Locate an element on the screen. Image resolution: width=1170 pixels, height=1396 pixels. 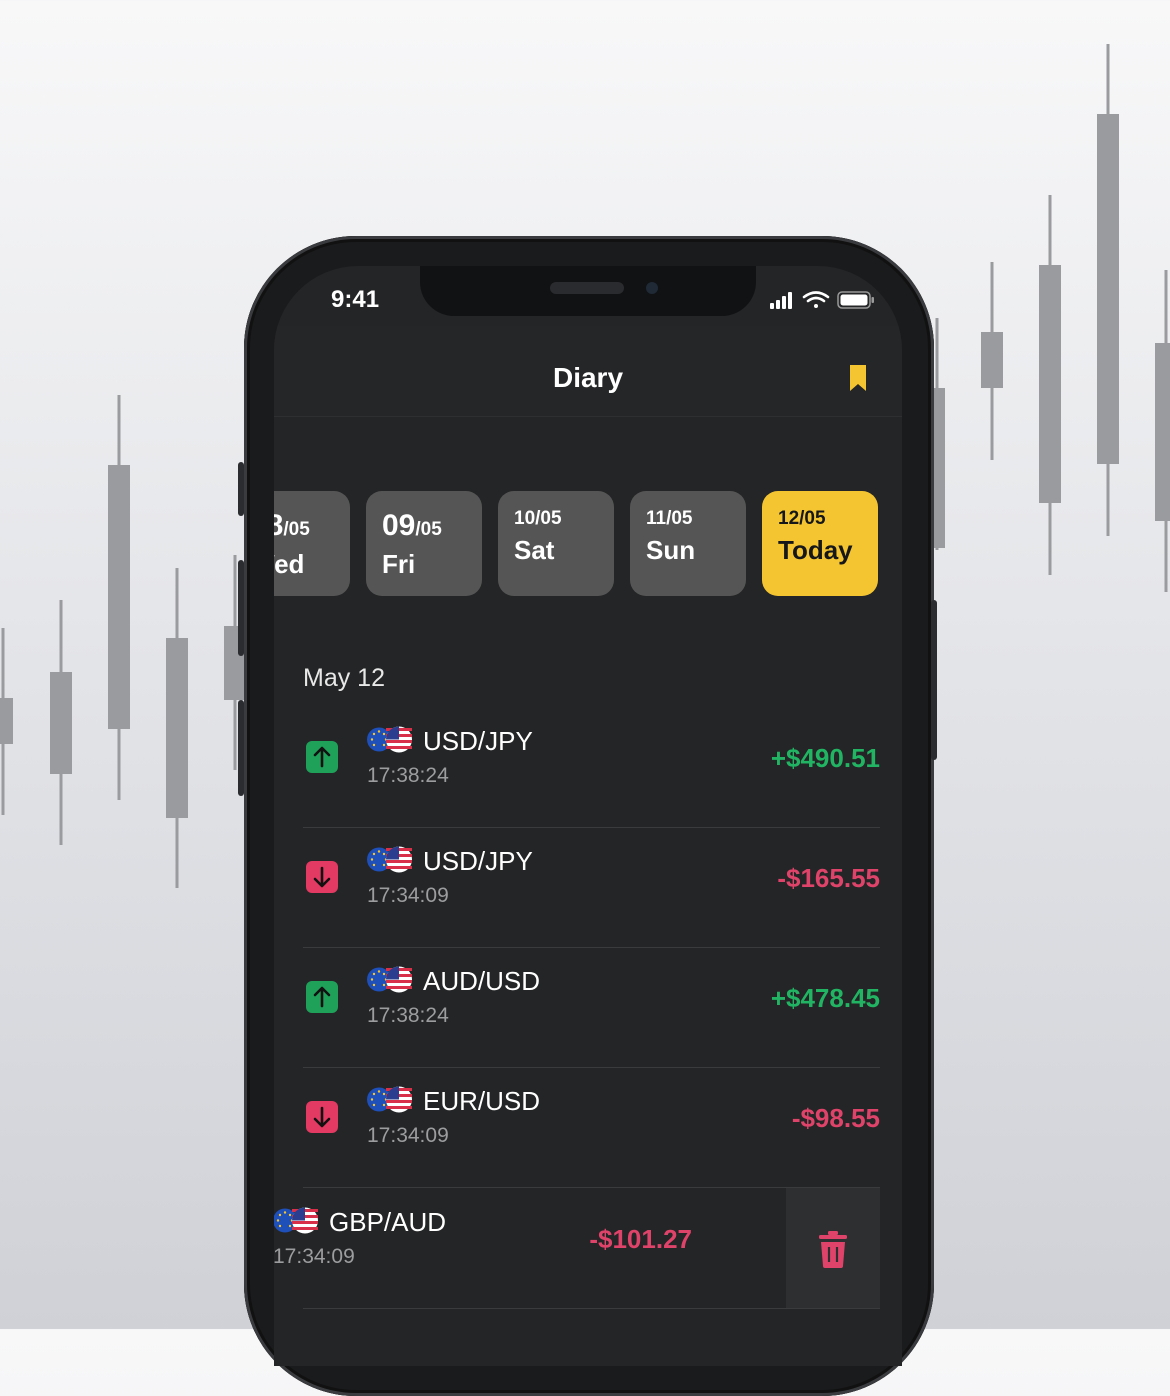
date-weekday: Sat is located at coordinates (534, 550).